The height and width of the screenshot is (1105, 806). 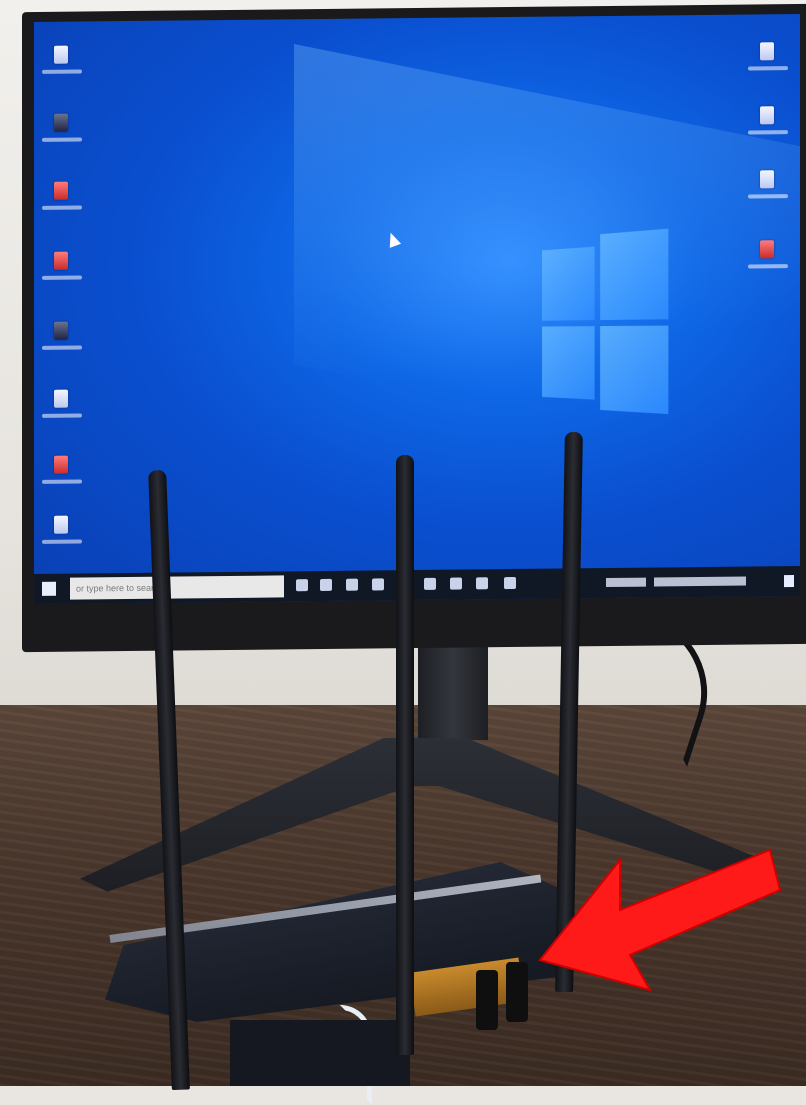 I want to click on notification-icon, so click(x=789, y=581).